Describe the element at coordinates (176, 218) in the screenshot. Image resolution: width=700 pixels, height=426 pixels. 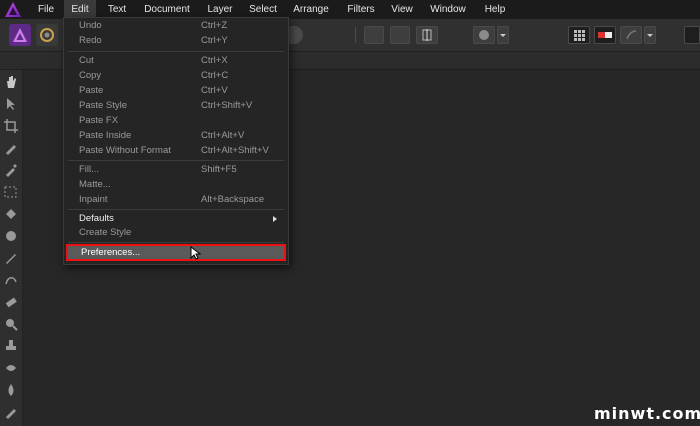
I see `menu-item-defaults: Defaults` at that location.